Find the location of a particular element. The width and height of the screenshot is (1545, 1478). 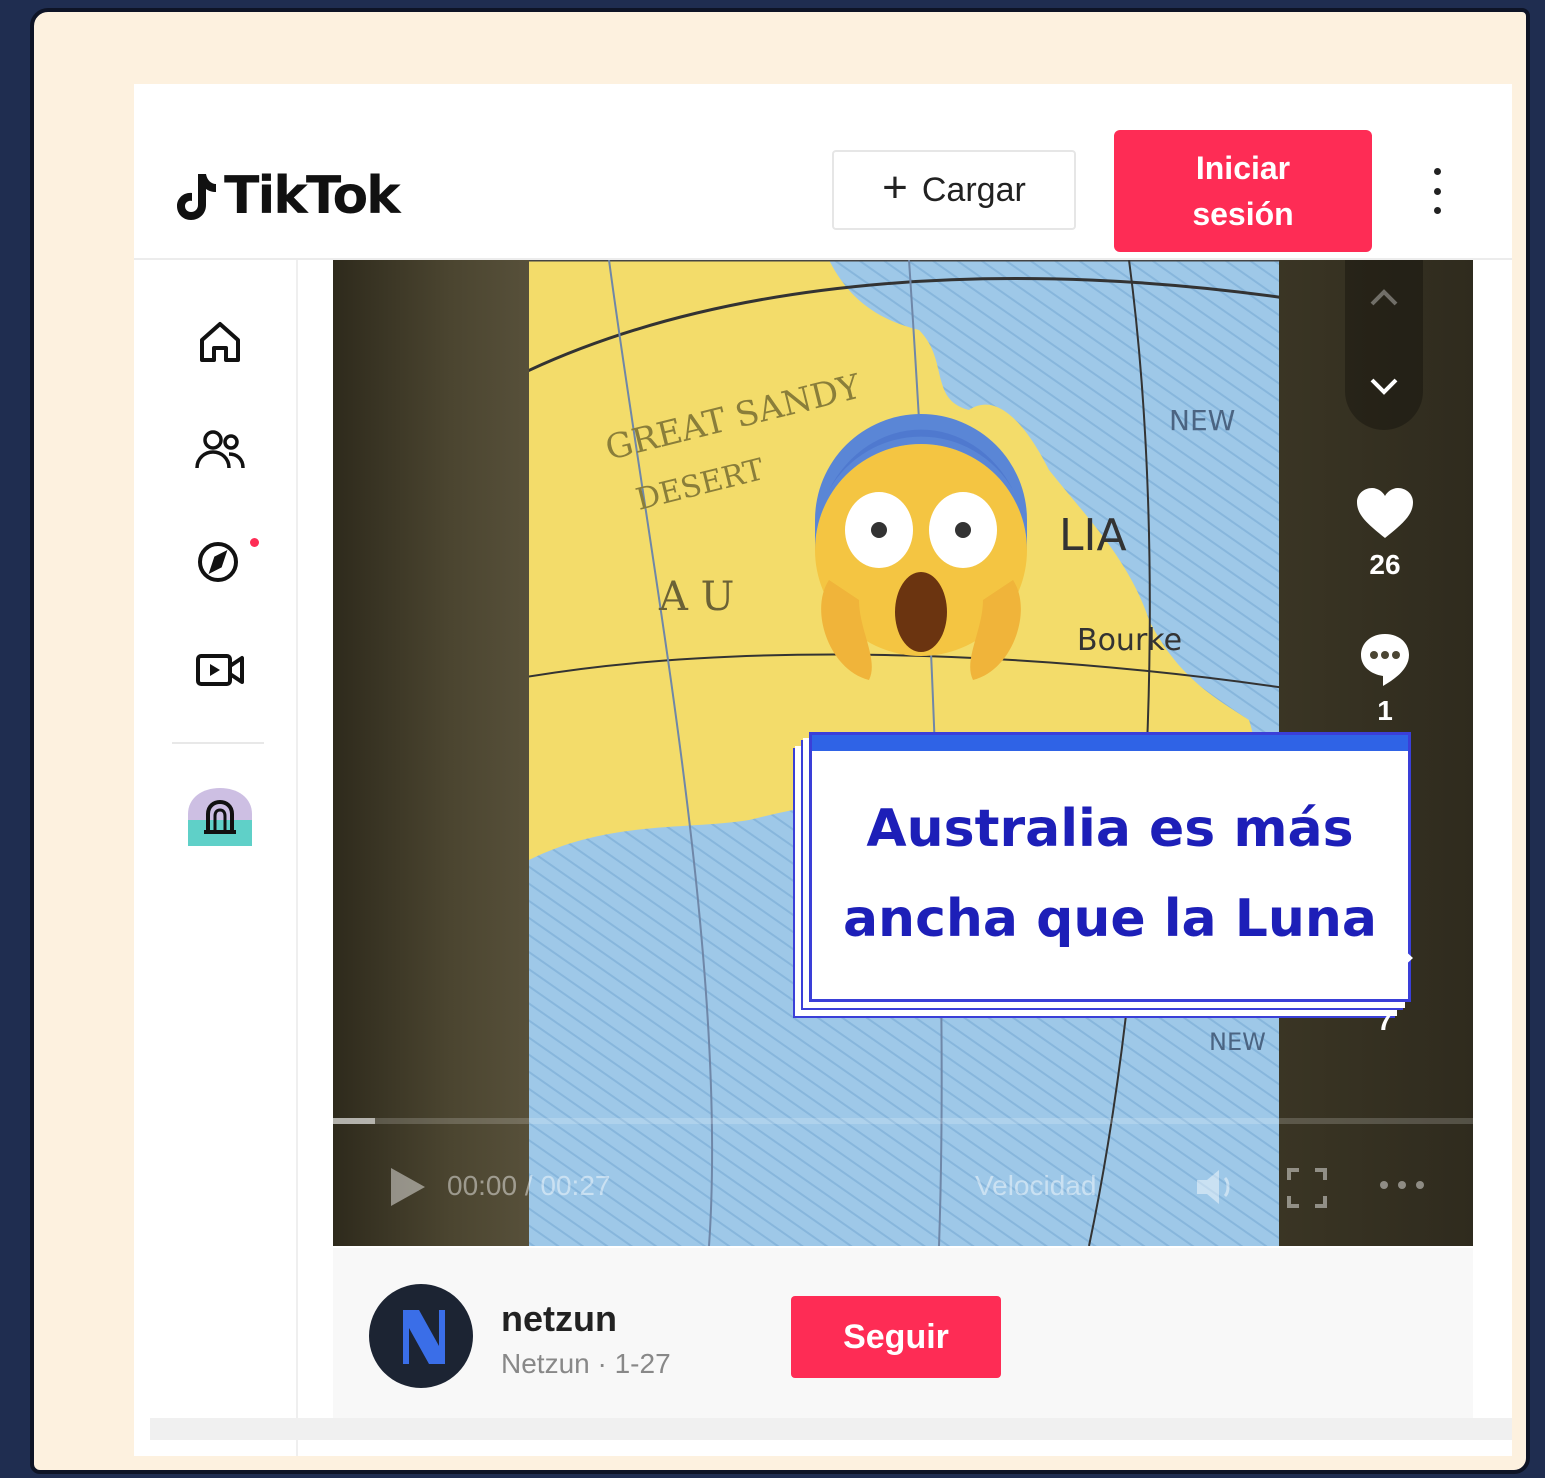

upload-button: + Cargar is located at coordinates (954, 190).